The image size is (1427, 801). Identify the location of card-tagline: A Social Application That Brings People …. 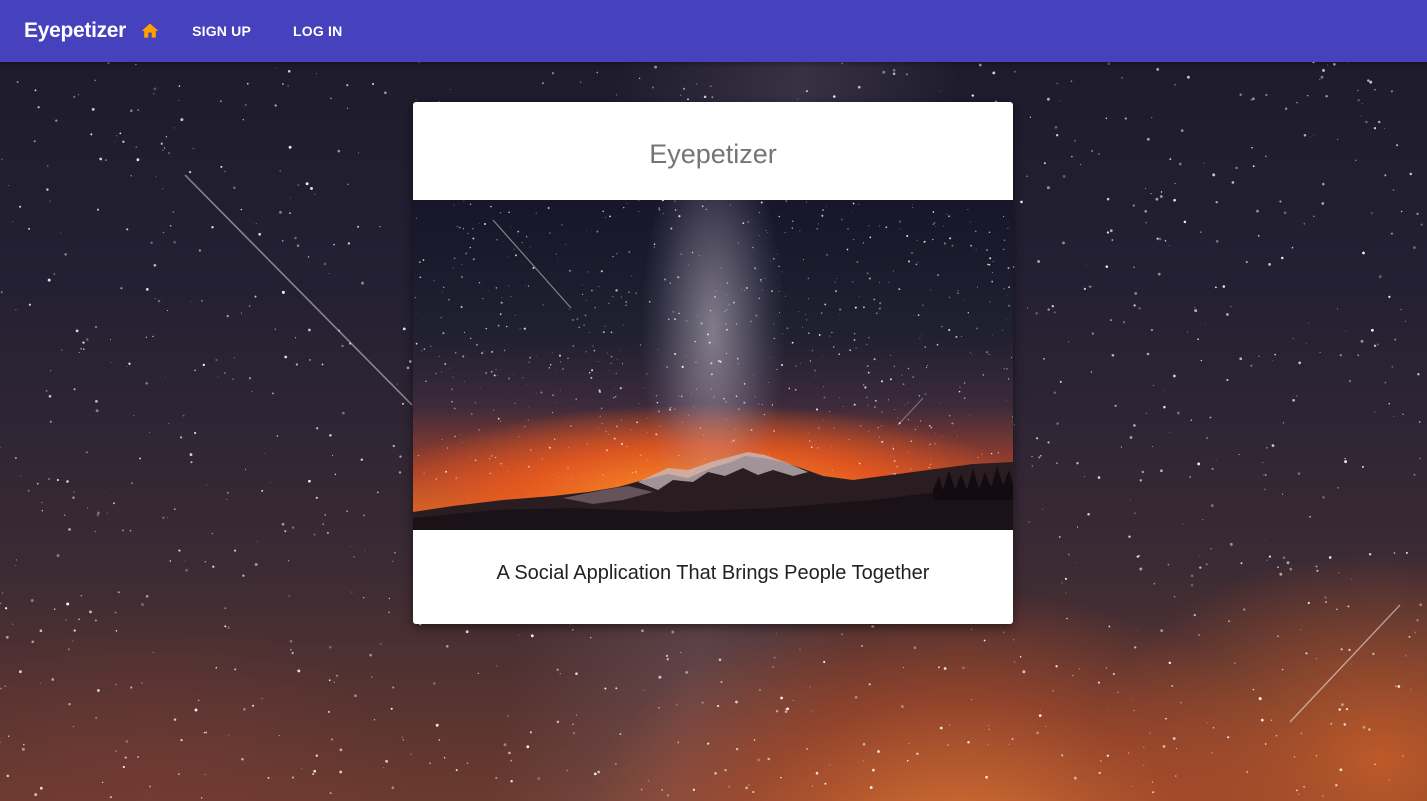
(713, 572).